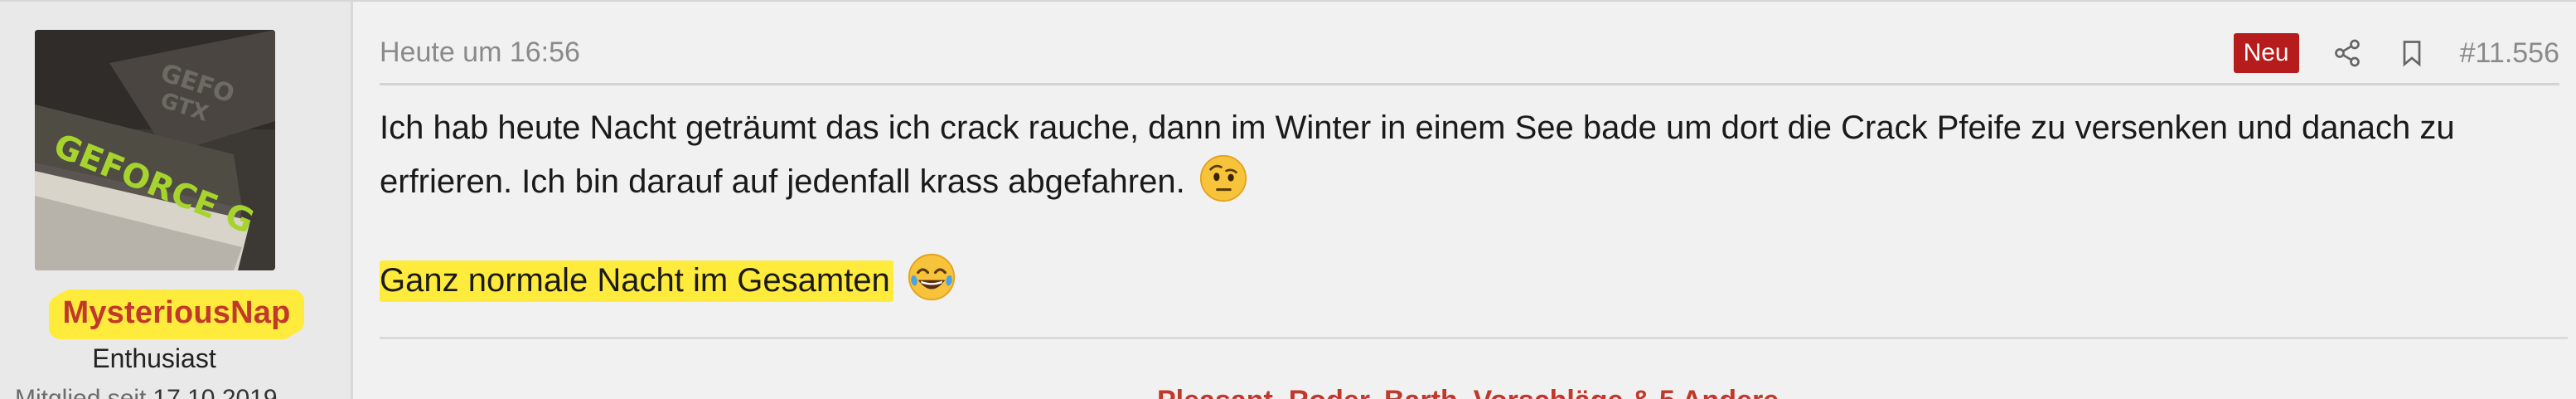 The height and width of the screenshot is (399, 2576). What do you see at coordinates (932, 277) in the screenshot?
I see `face-with-tears-of-joy-icon` at bounding box center [932, 277].